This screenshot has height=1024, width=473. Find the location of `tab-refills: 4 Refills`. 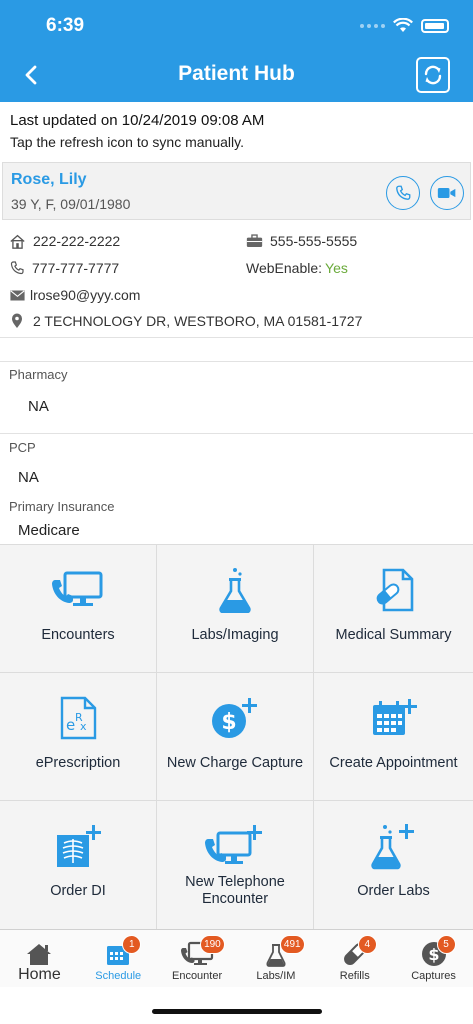

tab-refills: 4 Refills is located at coordinates (354, 958).